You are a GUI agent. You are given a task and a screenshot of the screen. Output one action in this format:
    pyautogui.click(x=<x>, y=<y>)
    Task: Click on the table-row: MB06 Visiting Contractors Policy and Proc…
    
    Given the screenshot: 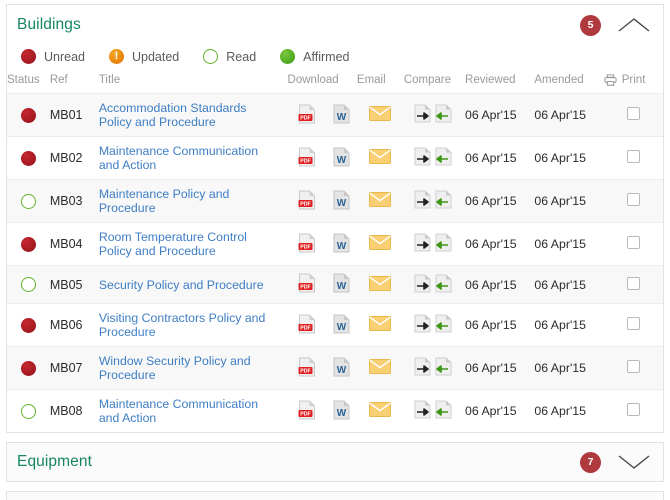 What is the action you would take?
    pyautogui.click(x=335, y=325)
    